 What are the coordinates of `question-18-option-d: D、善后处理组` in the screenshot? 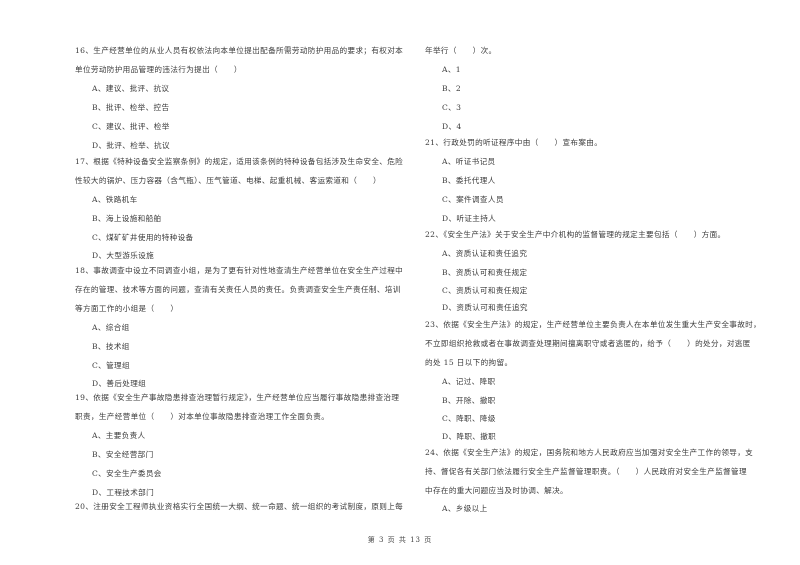 It's located at (119, 383).